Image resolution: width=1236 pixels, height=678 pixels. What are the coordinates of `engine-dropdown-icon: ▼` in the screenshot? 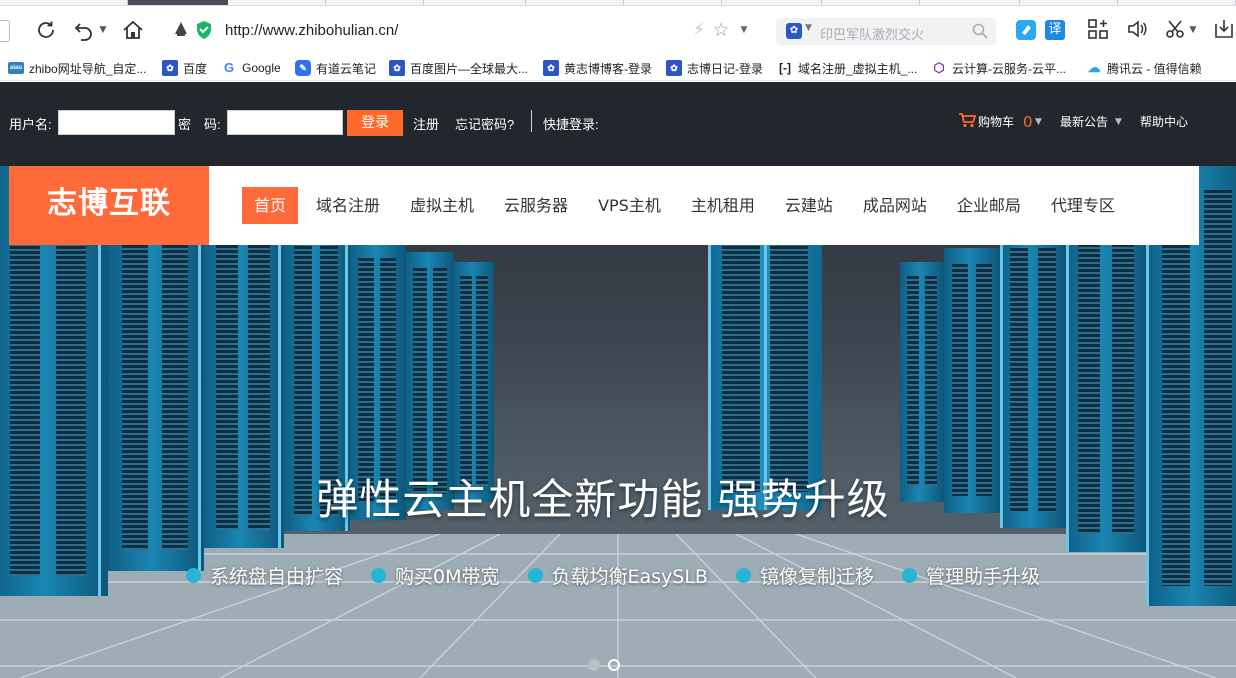 It's located at (808, 28).